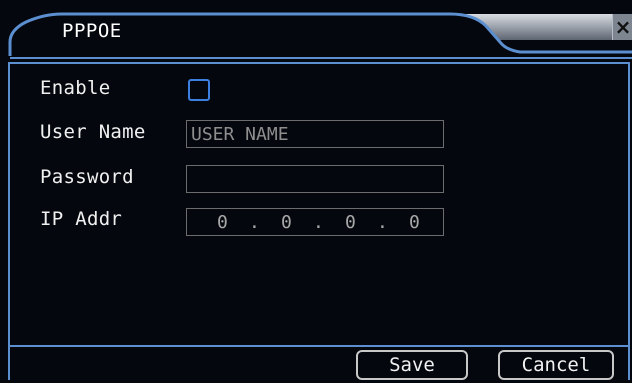 This screenshot has width=632, height=383. What do you see at coordinates (315, 134) in the screenshot?
I see `username-field: USER NAME` at bounding box center [315, 134].